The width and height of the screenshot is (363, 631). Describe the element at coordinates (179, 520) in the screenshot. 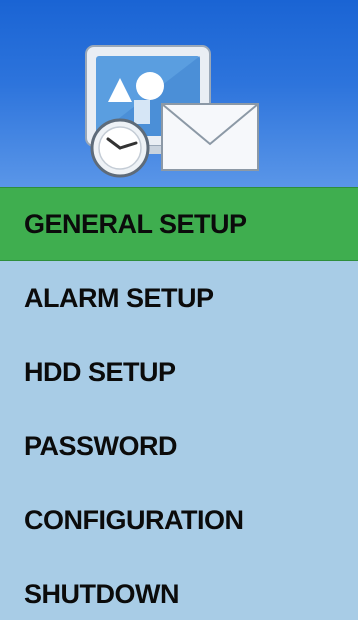

I see `menu-item-configuration: CONFIGURATION` at that location.